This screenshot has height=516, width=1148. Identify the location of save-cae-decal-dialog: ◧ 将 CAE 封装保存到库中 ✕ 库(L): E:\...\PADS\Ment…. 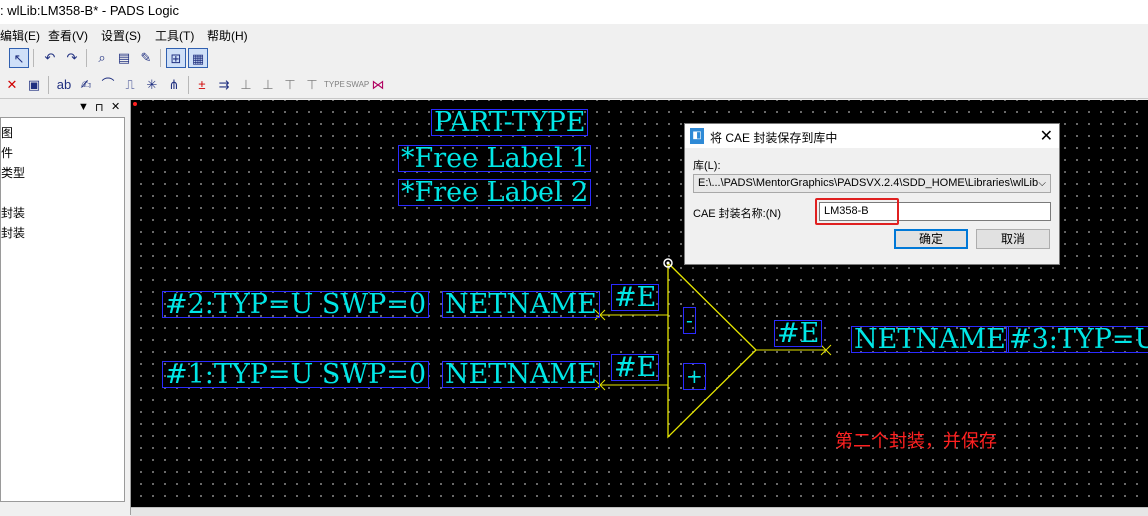
(872, 194).